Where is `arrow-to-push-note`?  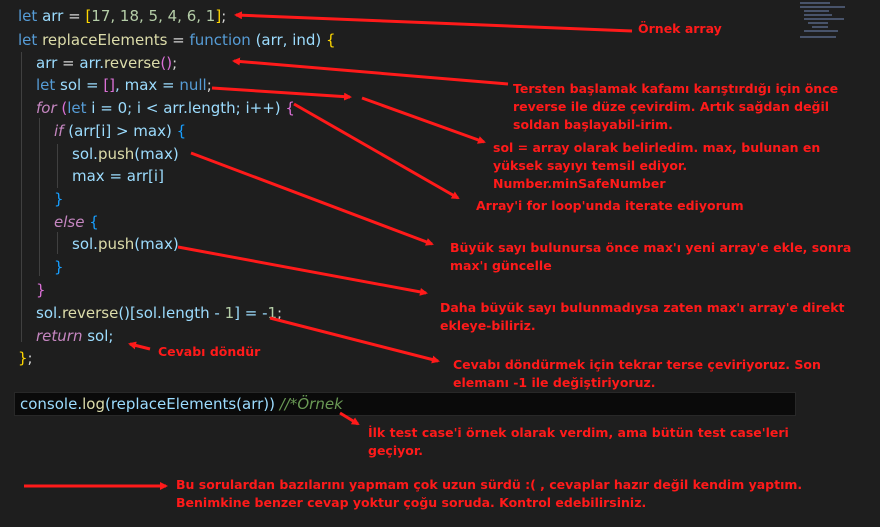
arrow-to-push-note is located at coordinates (312, 198).